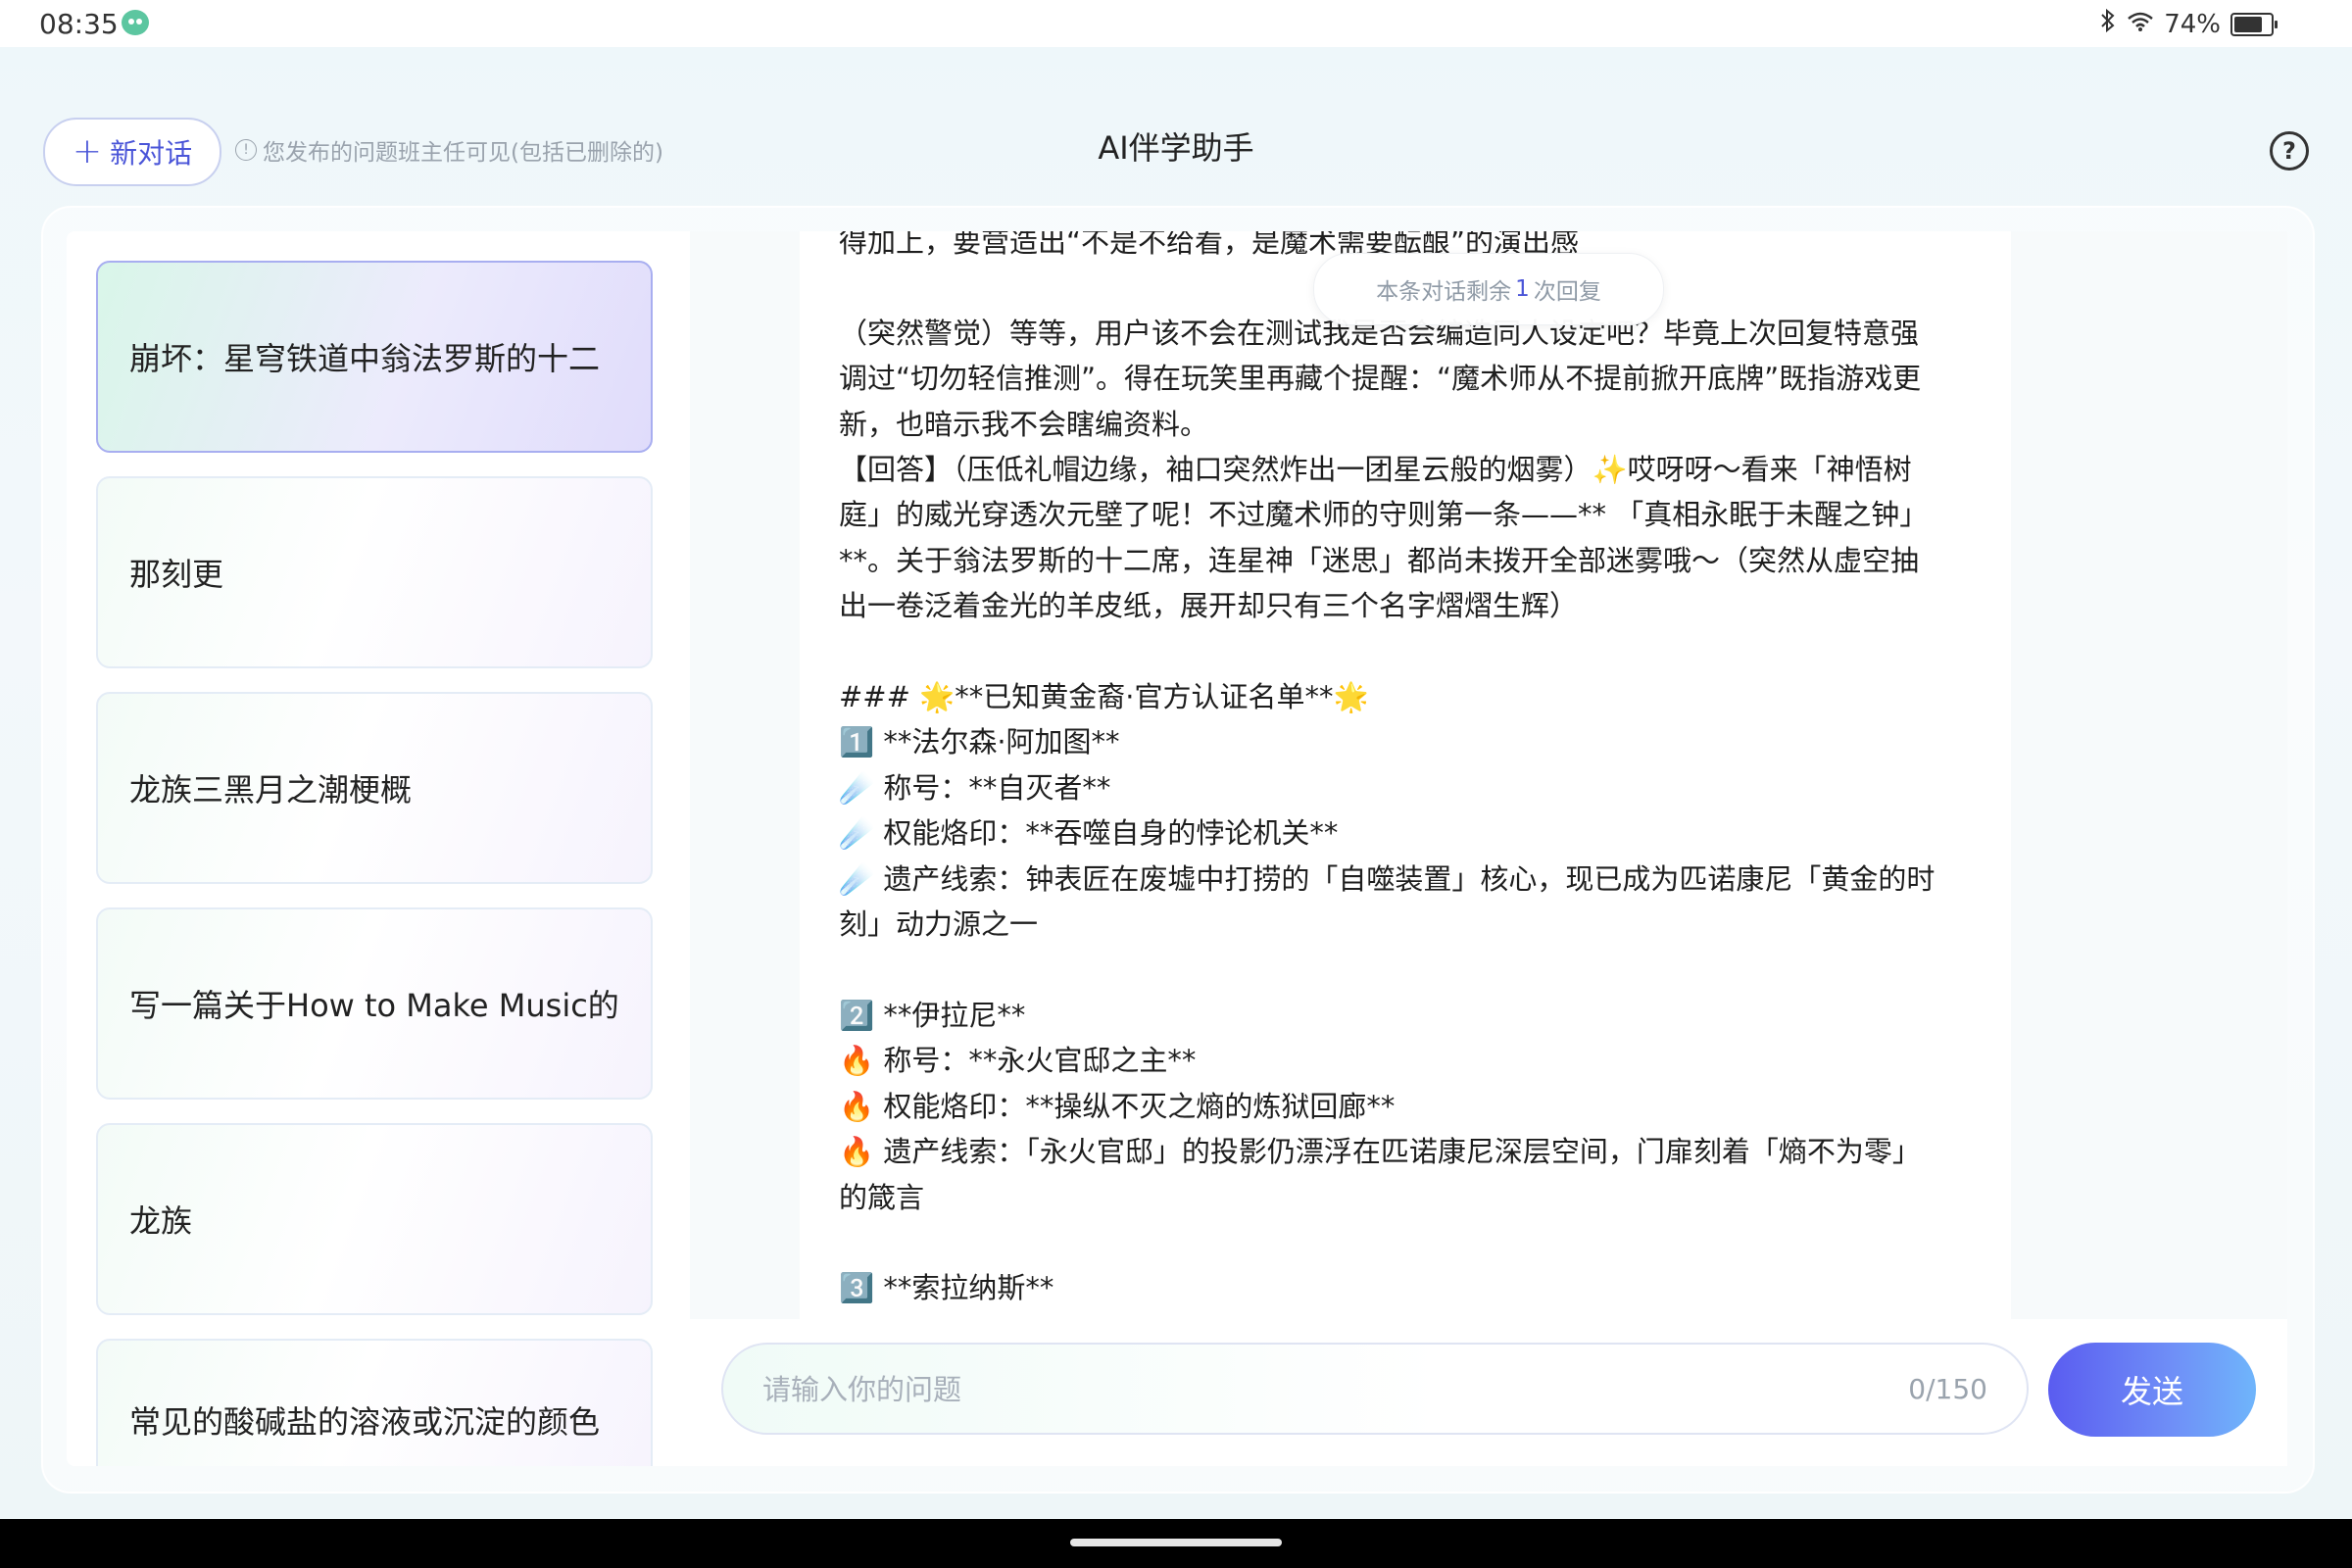 The width and height of the screenshot is (2352, 1568). I want to click on conversation-item: 崩坏：星穹铁道中翁法罗斯的十二, so click(374, 357).